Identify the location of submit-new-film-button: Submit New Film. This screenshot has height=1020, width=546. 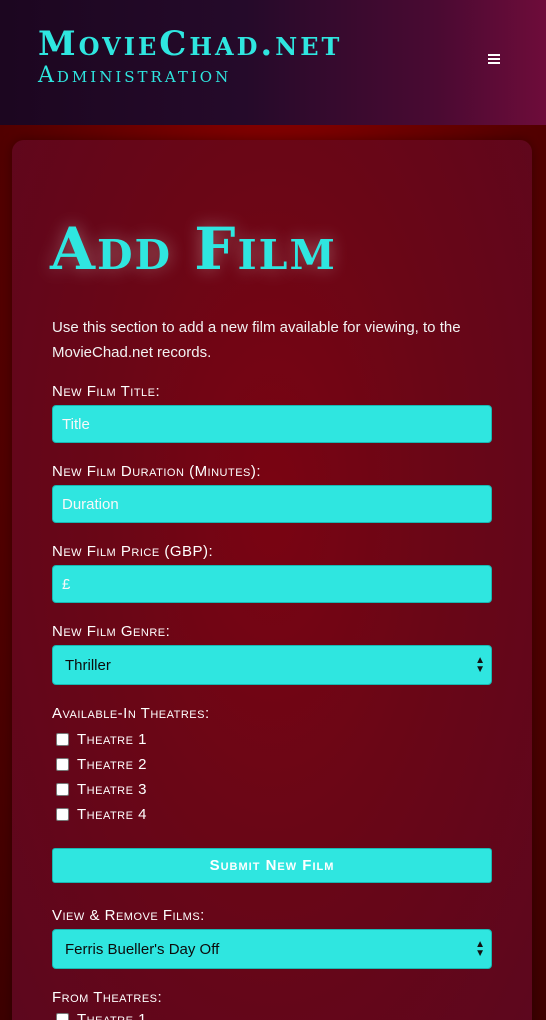
(272, 865).